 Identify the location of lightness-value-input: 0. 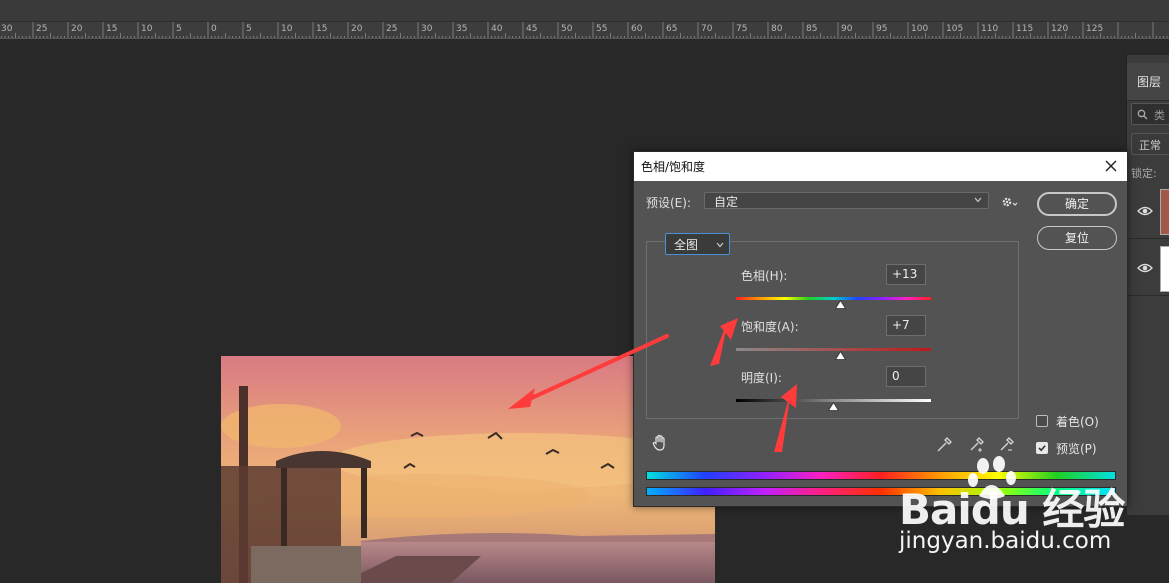
(906, 376).